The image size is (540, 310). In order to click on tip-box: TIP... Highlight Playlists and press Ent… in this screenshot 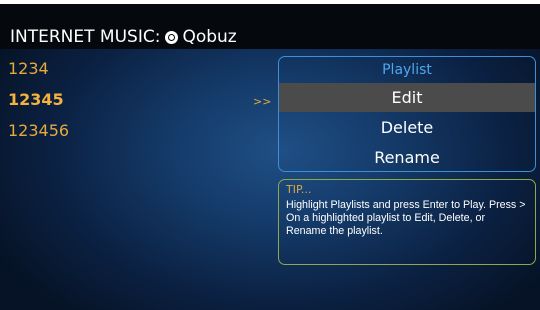, I will do `click(407, 222)`.